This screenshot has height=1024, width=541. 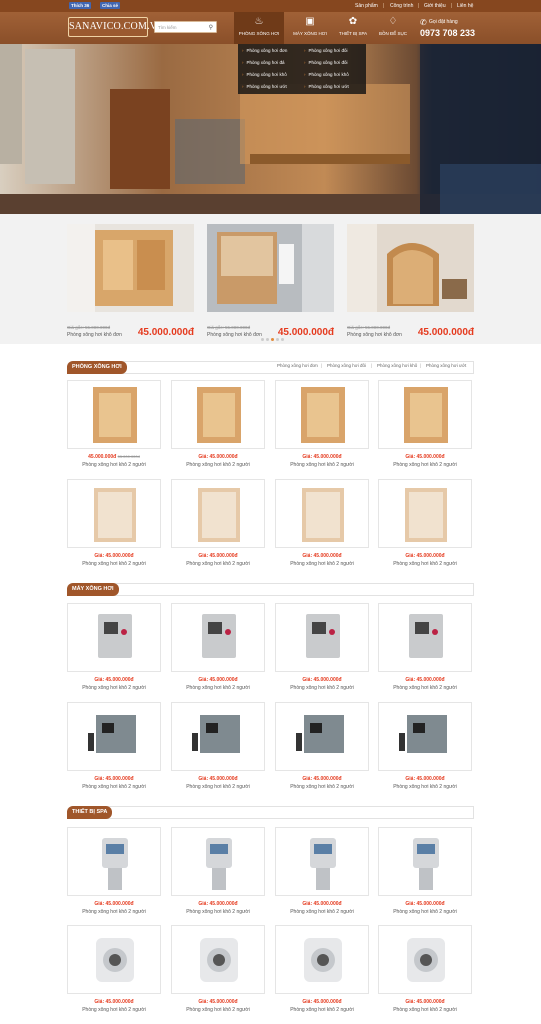 What do you see at coordinates (366, 6) in the screenshot?
I see `top-link-products: Sản phẩm` at bounding box center [366, 6].